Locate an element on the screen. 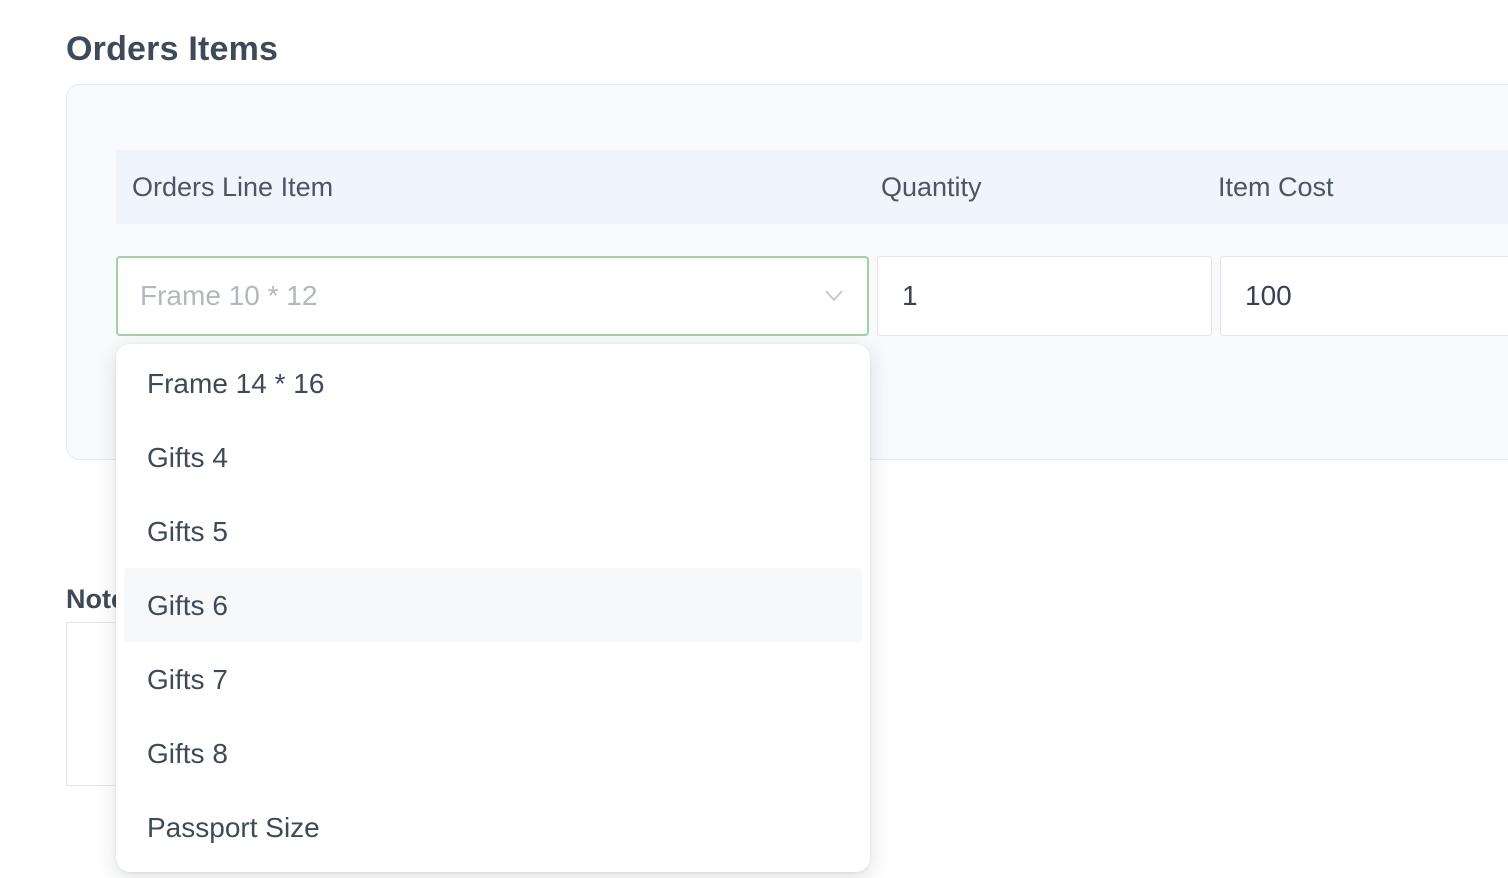  dropdown-option-label: Gifts 4 is located at coordinates (187, 457).